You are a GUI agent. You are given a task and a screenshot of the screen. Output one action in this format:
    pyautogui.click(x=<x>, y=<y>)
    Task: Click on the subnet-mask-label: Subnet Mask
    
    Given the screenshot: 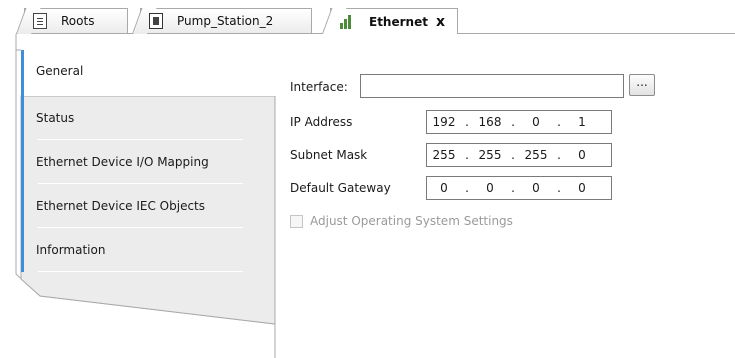 What is the action you would take?
    pyautogui.click(x=329, y=155)
    